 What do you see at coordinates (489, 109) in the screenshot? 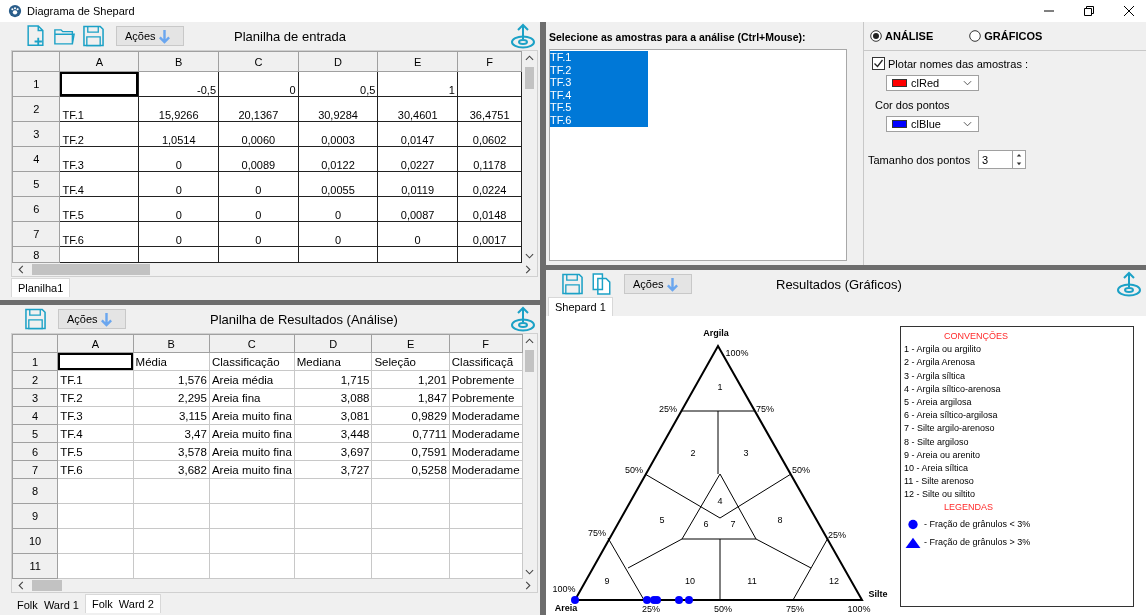
I see `table-cell: 36,4751` at bounding box center [489, 109].